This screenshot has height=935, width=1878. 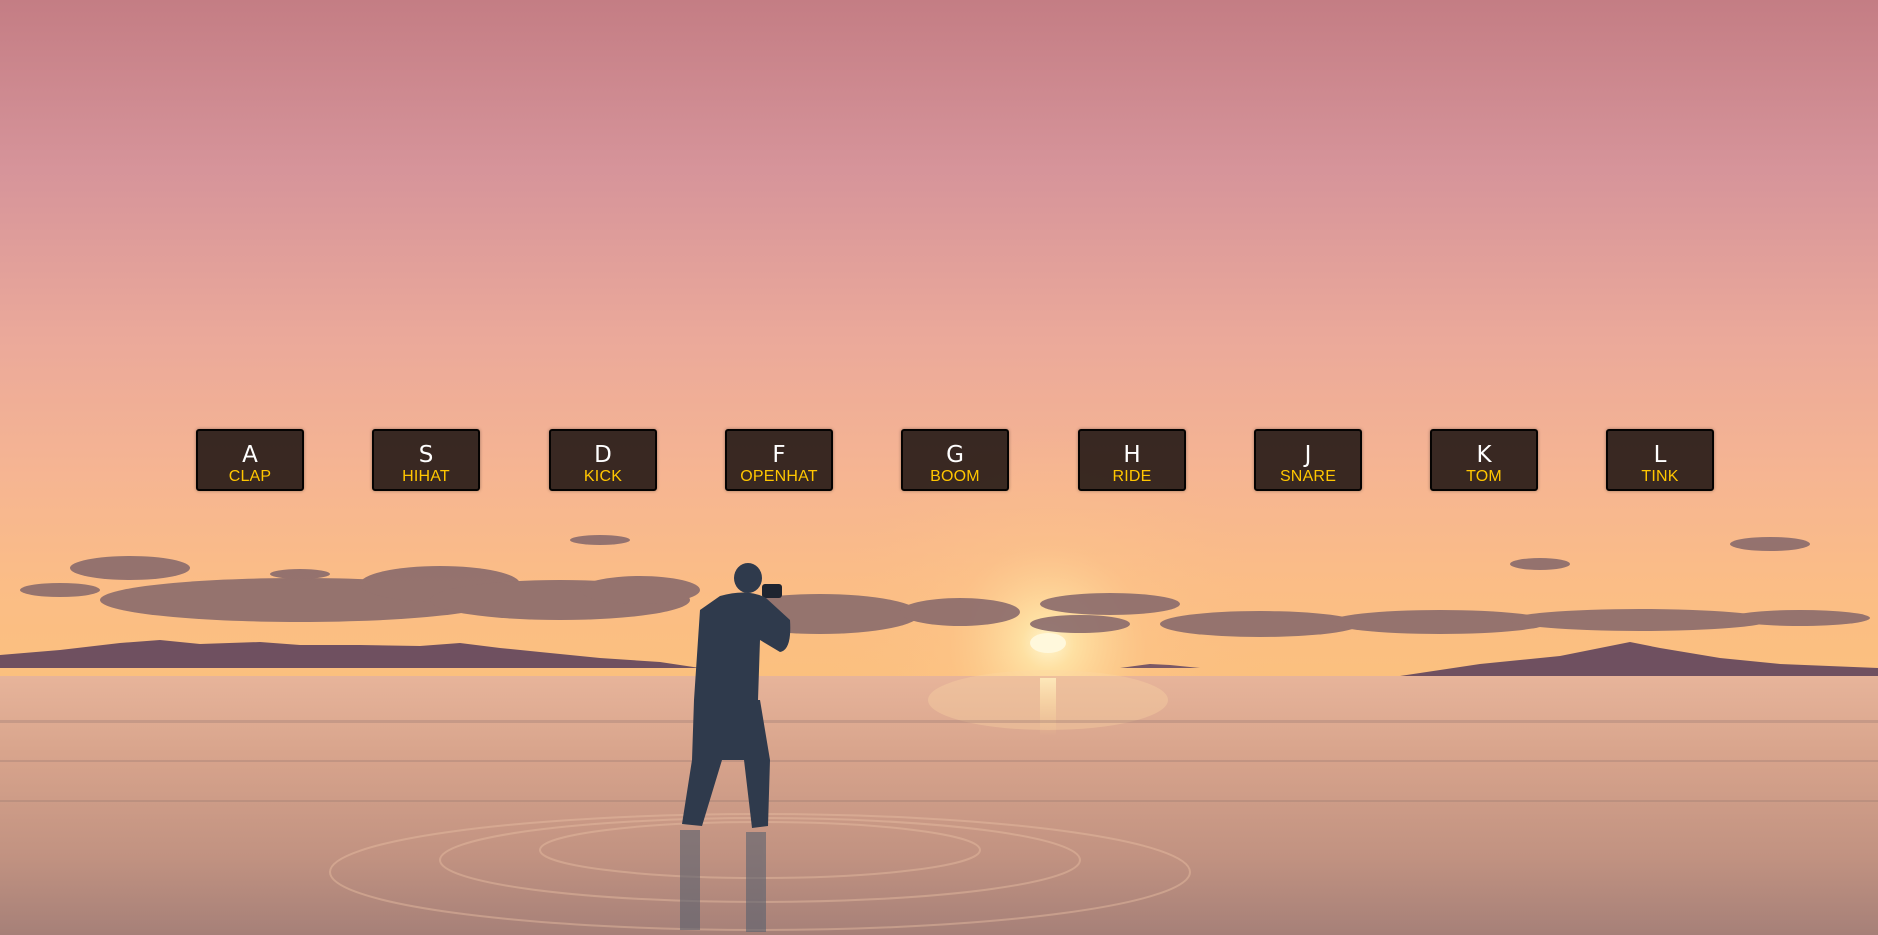 I want to click on key-sound-label: OPENHAT, so click(x=779, y=476).